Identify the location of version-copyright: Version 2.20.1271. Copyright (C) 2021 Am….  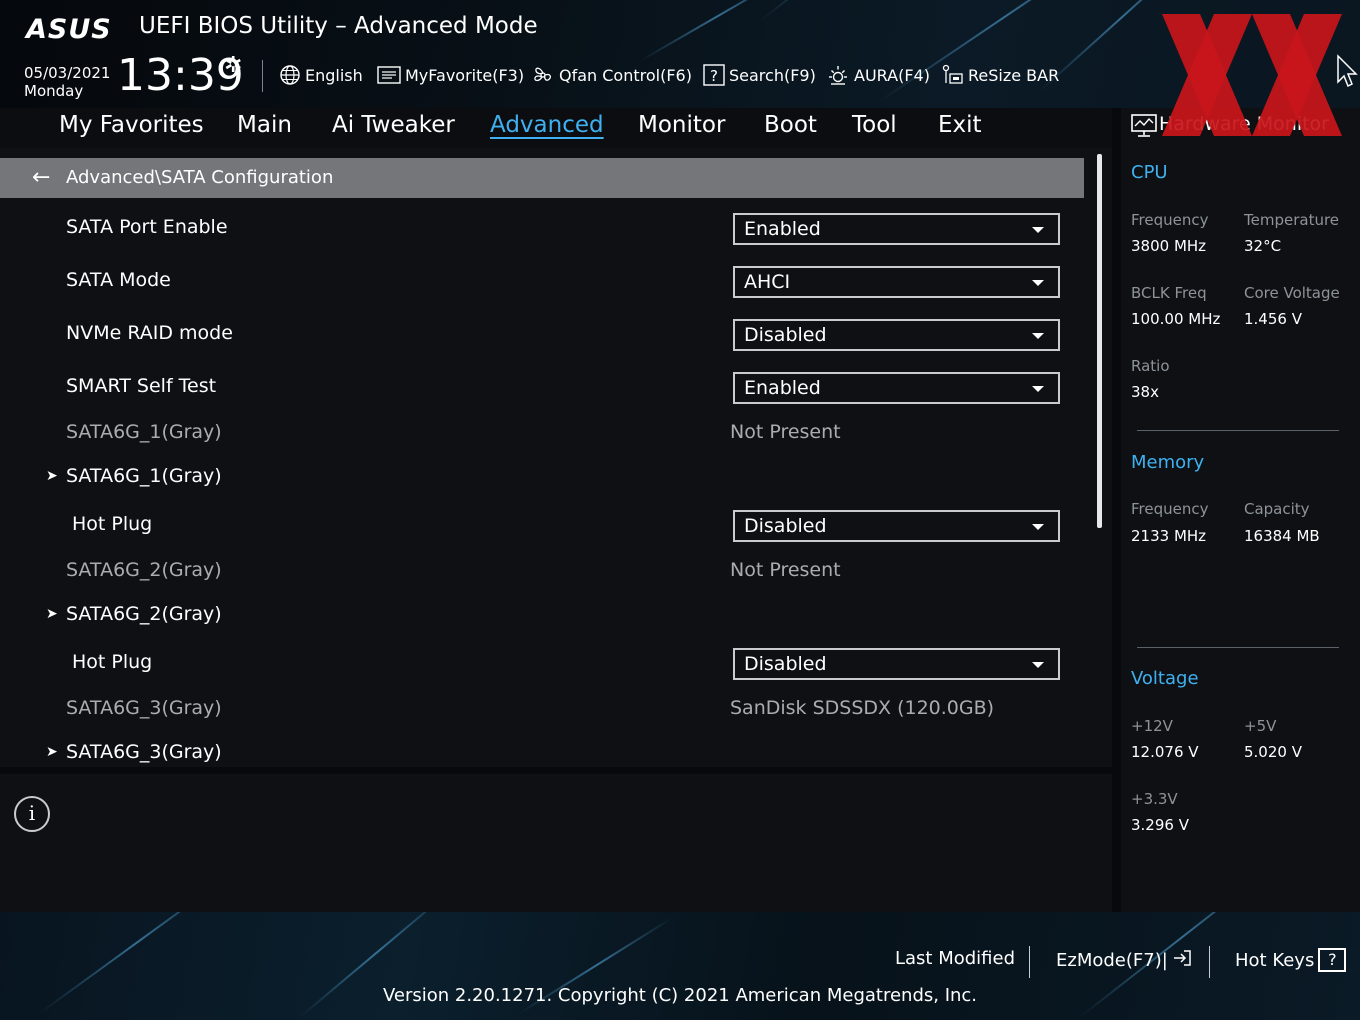
(680, 995).